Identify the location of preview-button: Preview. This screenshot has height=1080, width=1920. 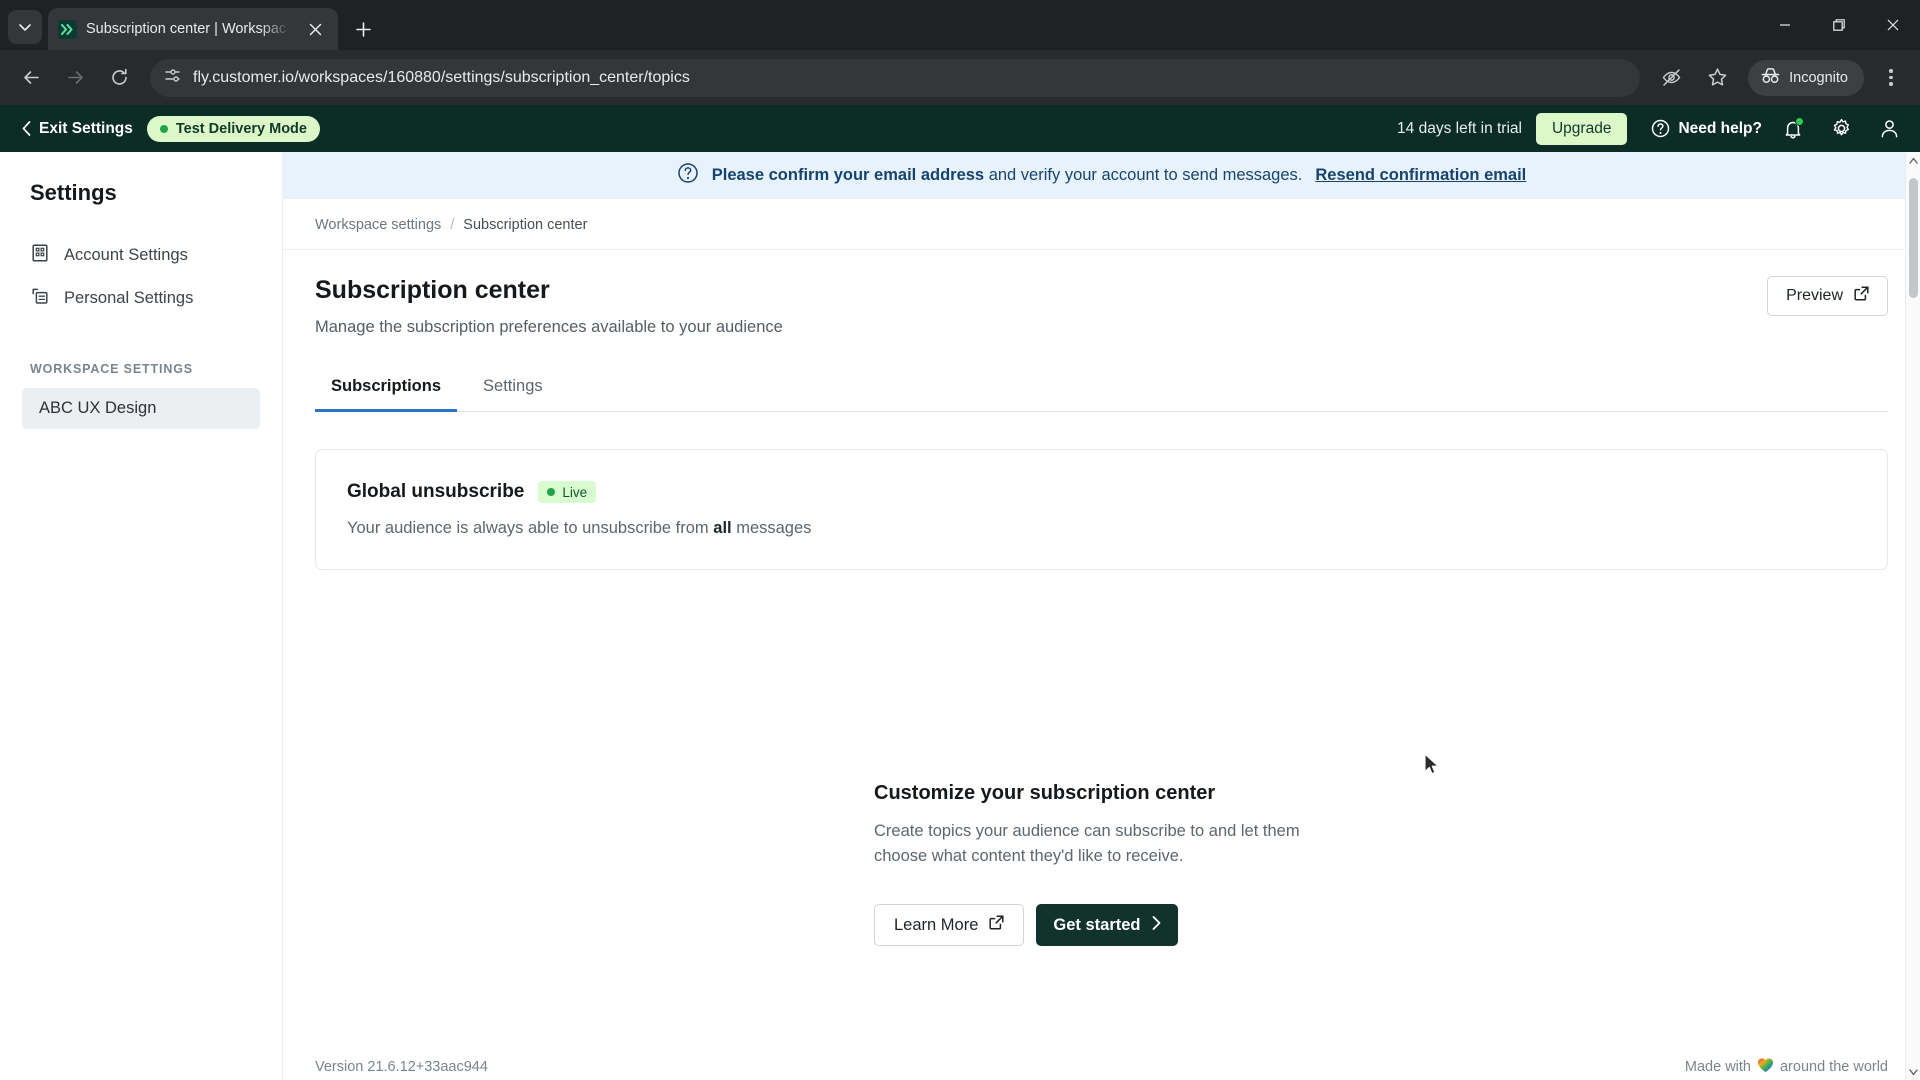
(1827, 296).